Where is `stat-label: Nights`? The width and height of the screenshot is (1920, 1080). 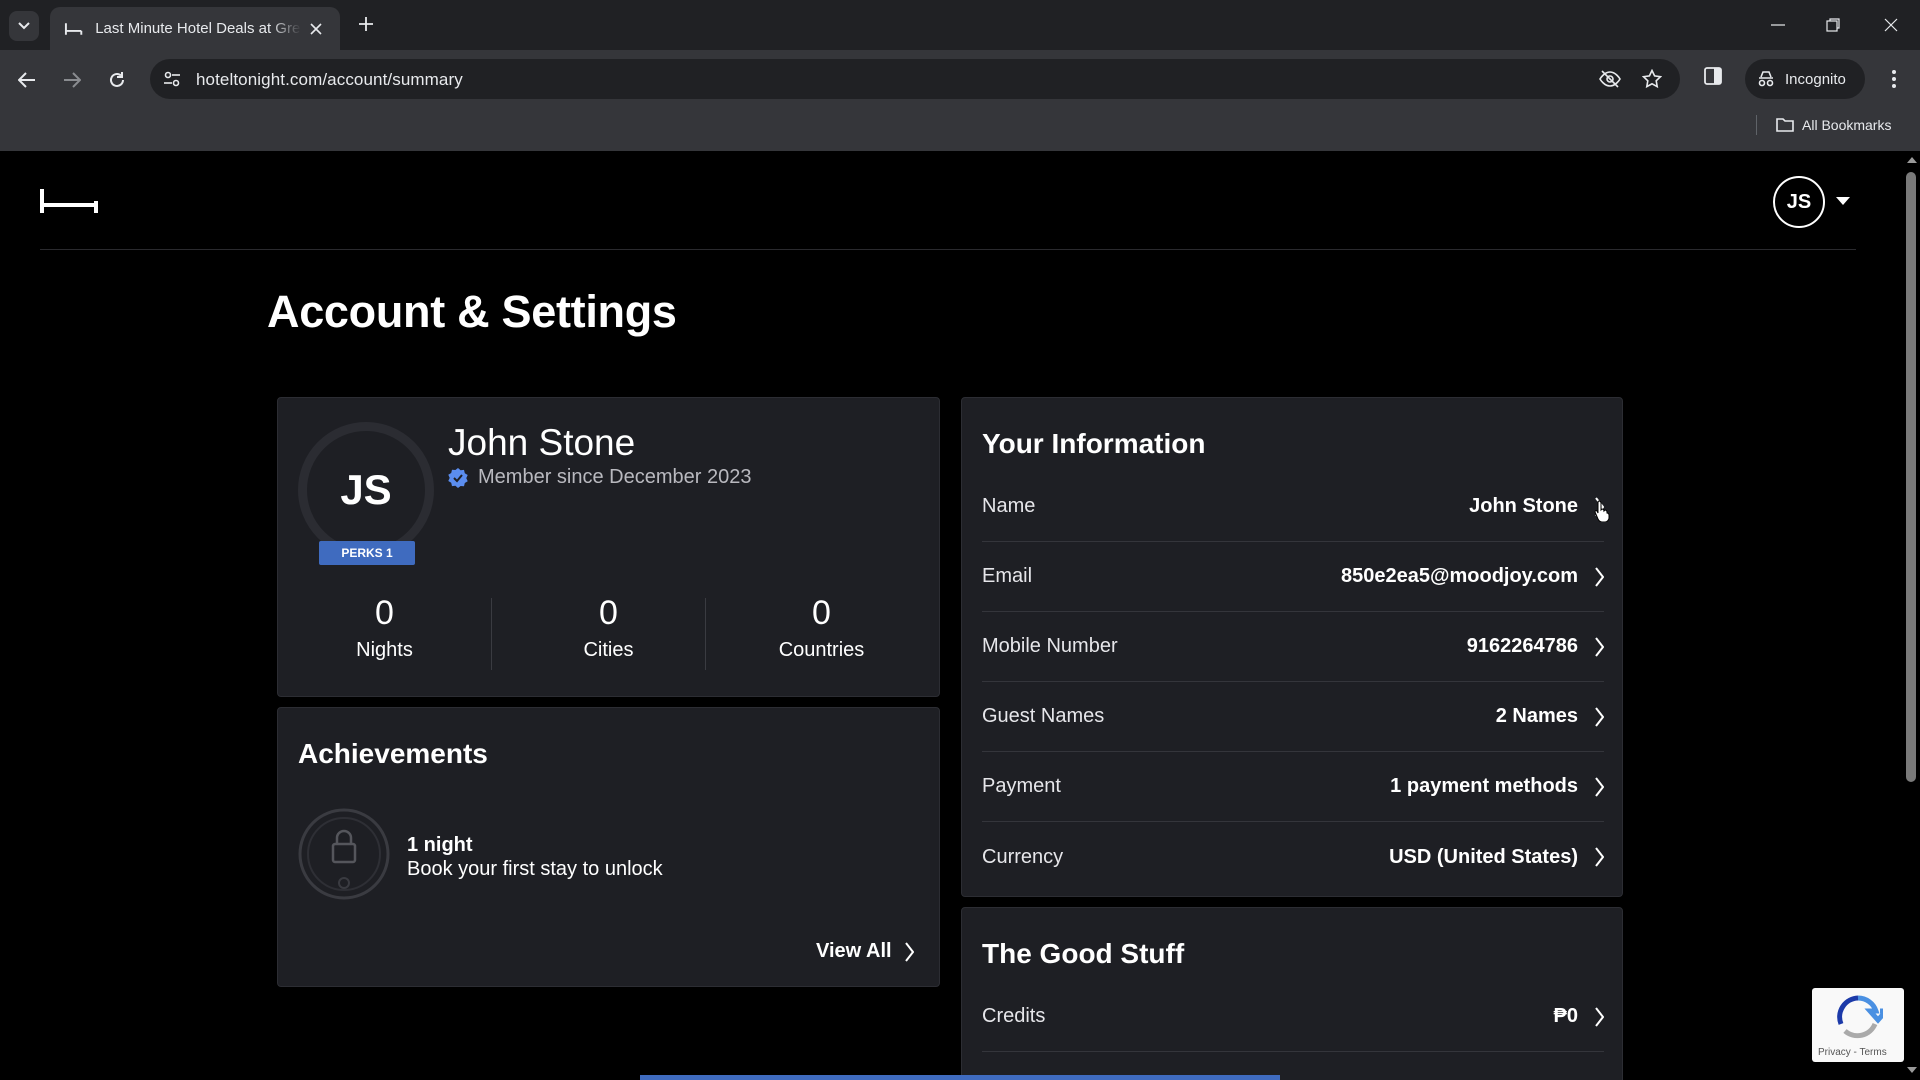
stat-label: Nights is located at coordinates (384, 650).